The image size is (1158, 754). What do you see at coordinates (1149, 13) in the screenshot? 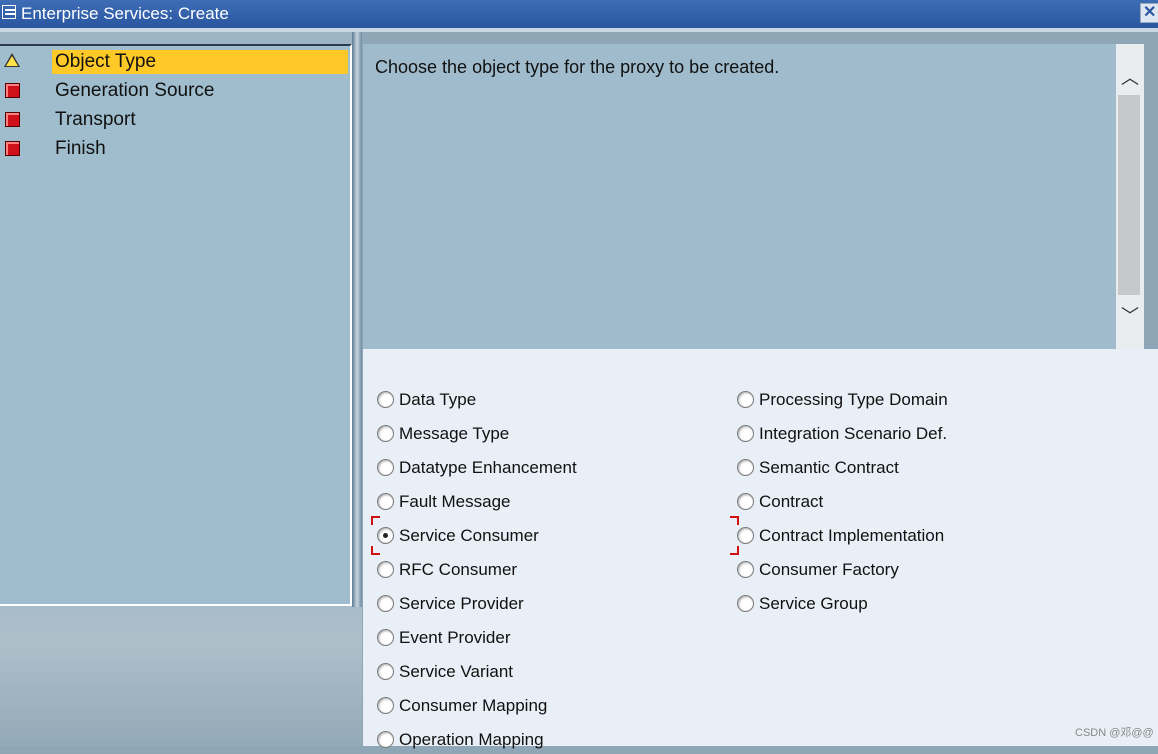
I see `close-button: ✕` at bounding box center [1149, 13].